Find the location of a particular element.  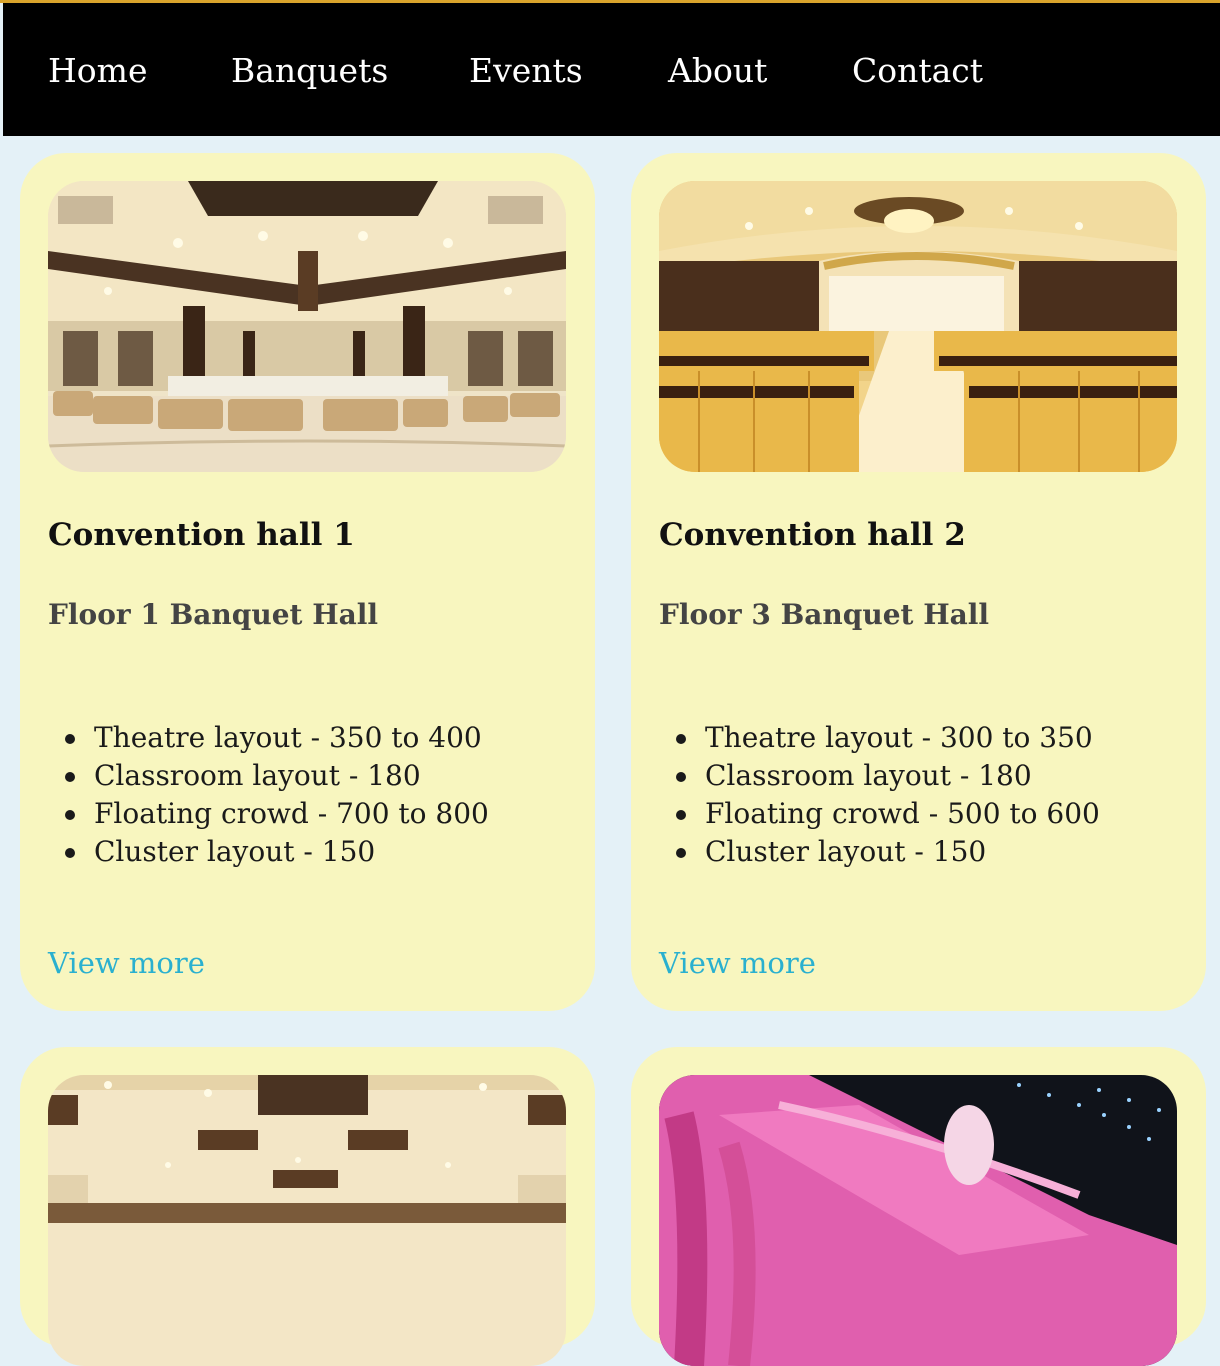

nav-events: Events is located at coordinates (526, 71).